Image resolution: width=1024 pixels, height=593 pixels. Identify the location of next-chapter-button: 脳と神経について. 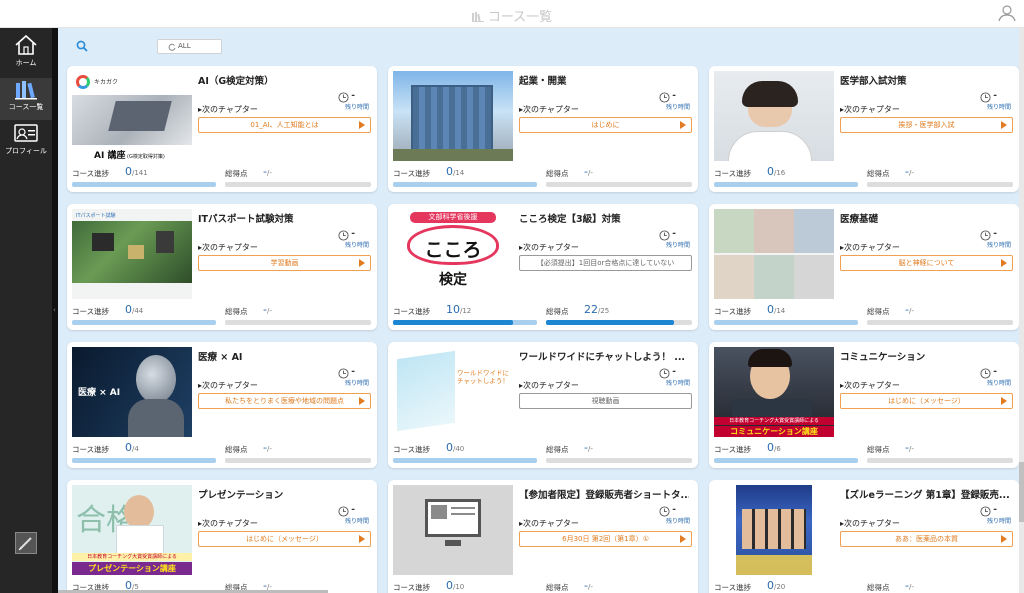
(926, 263).